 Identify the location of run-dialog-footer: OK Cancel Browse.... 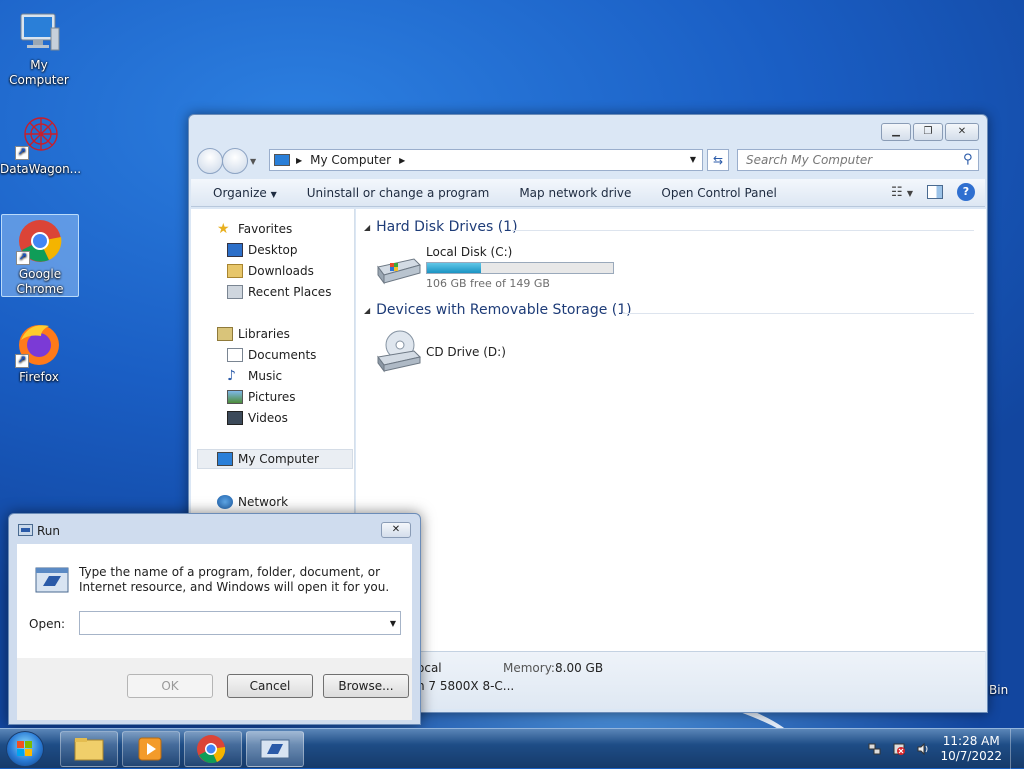
(214, 689).